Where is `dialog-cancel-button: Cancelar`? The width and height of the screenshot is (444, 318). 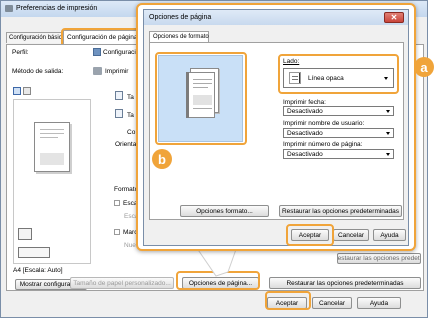
dialog-cancel-button: Cancelar is located at coordinates (351, 235).